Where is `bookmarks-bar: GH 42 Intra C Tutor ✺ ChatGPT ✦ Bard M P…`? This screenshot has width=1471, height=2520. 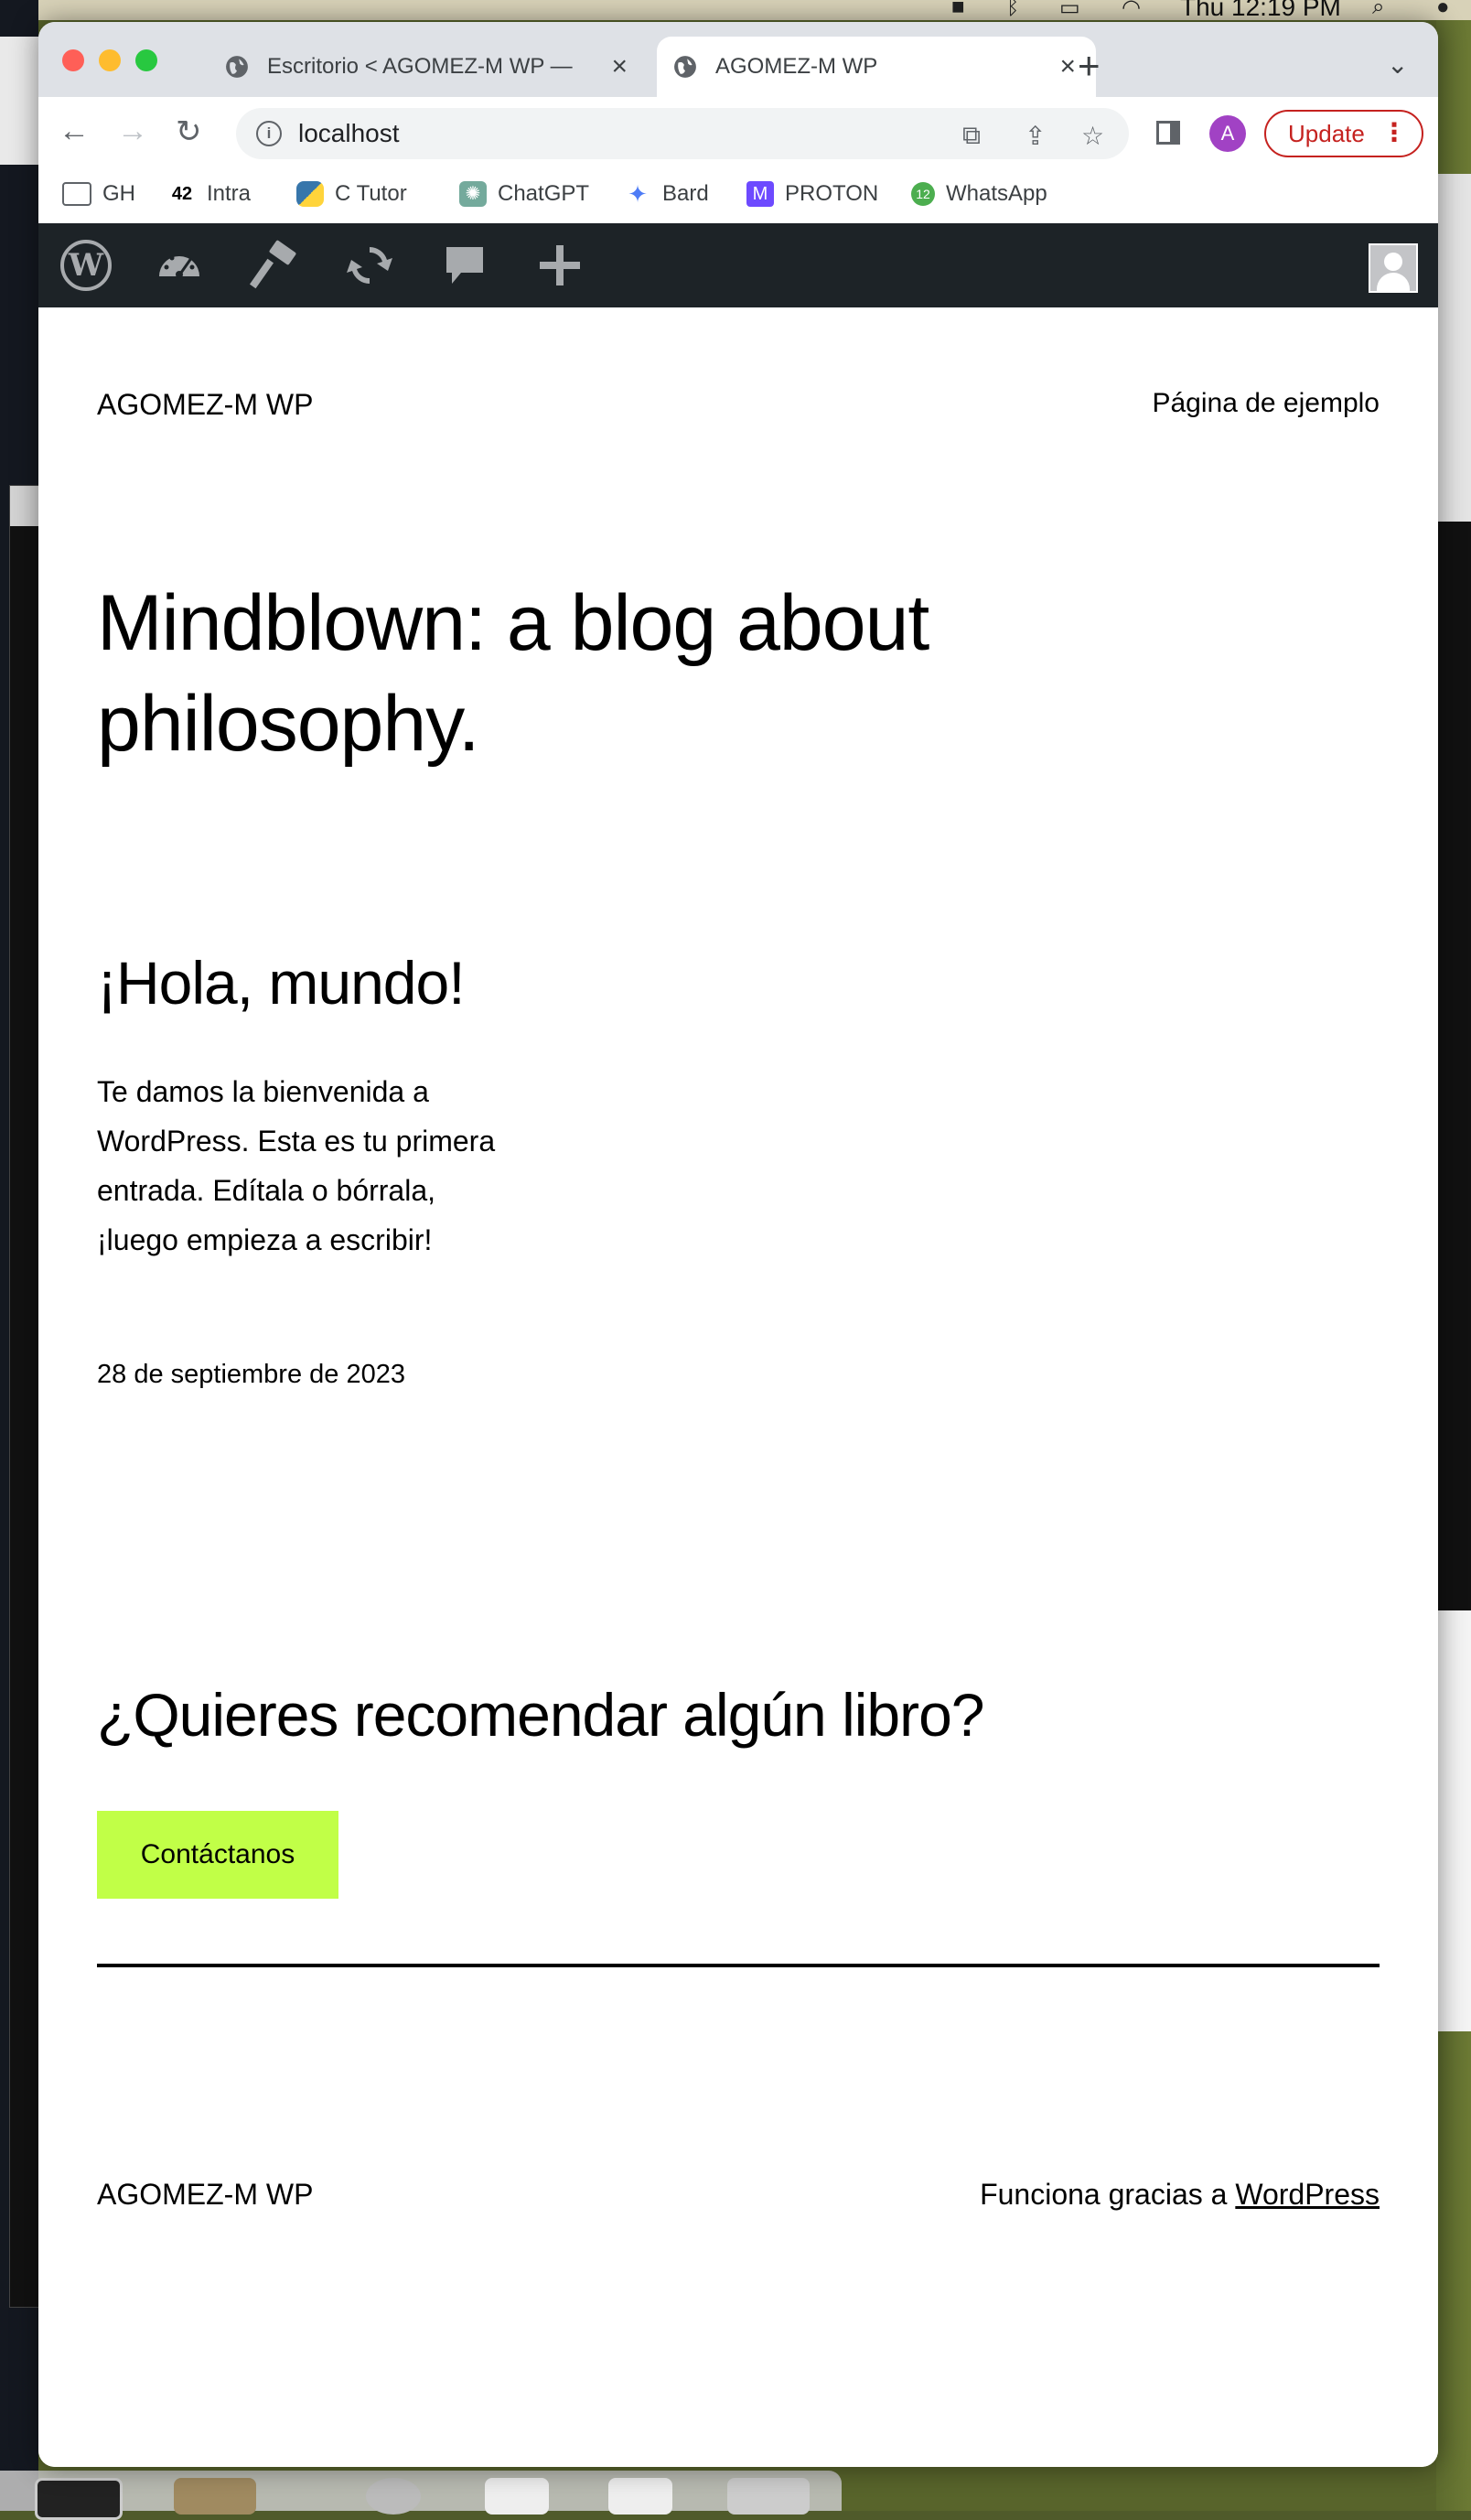
bookmarks-bar: GH 42 Intra C Tutor ✺ ChatGPT ✦ Bard M P… is located at coordinates (738, 197).